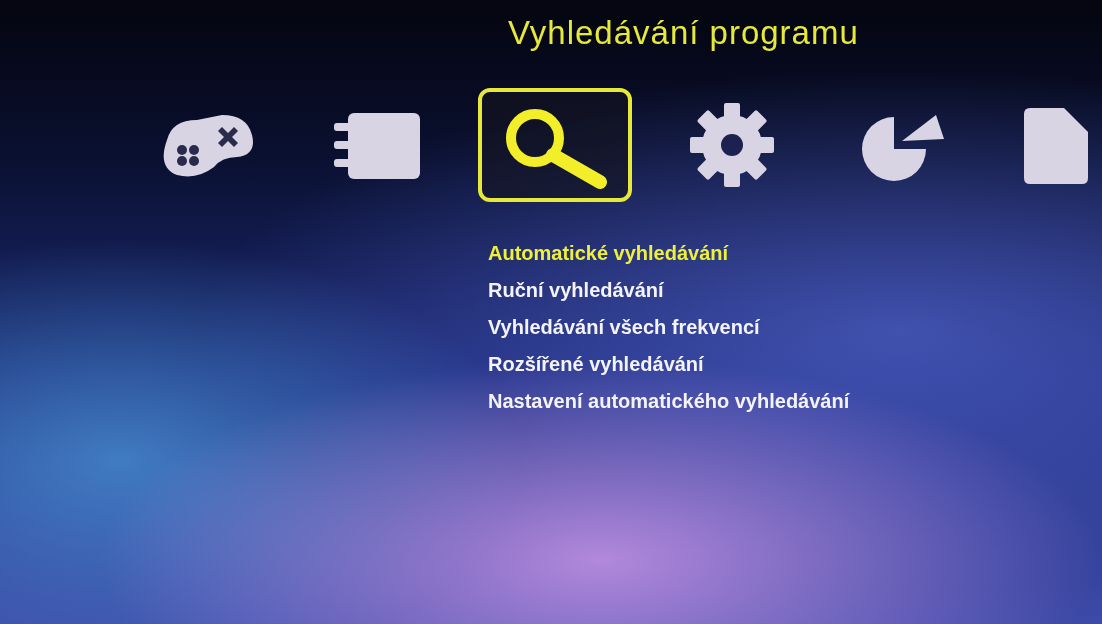 The height and width of the screenshot is (624, 1102). Describe the element at coordinates (684, 33) in the screenshot. I see `menu-title: Vyhledávání programu` at that location.